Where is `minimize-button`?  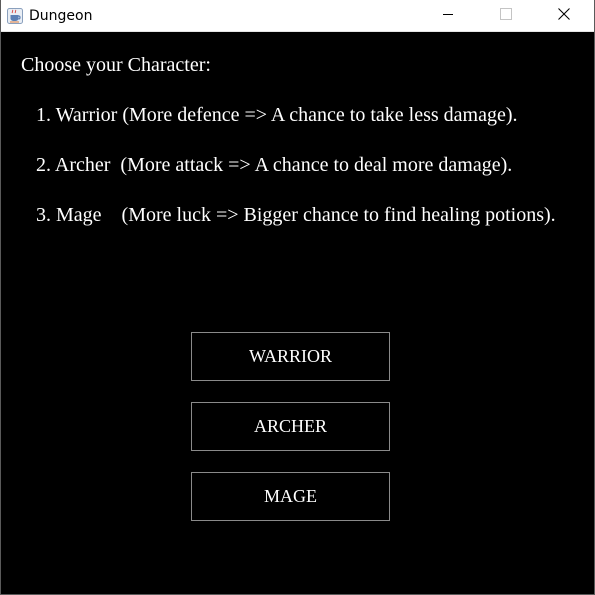 minimize-button is located at coordinates (448, 15).